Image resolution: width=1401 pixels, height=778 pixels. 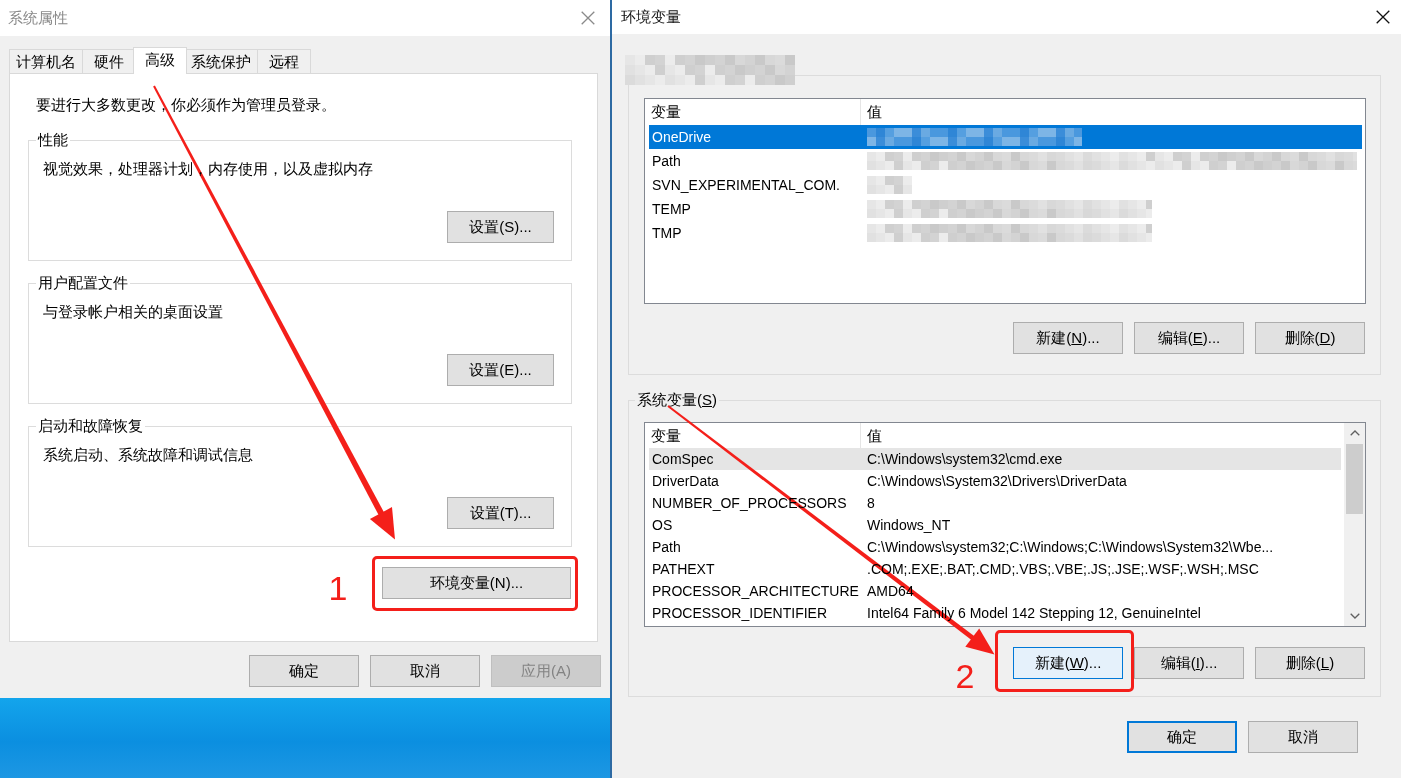 What do you see at coordinates (1354, 524) in the screenshot?
I see `scrollbar` at bounding box center [1354, 524].